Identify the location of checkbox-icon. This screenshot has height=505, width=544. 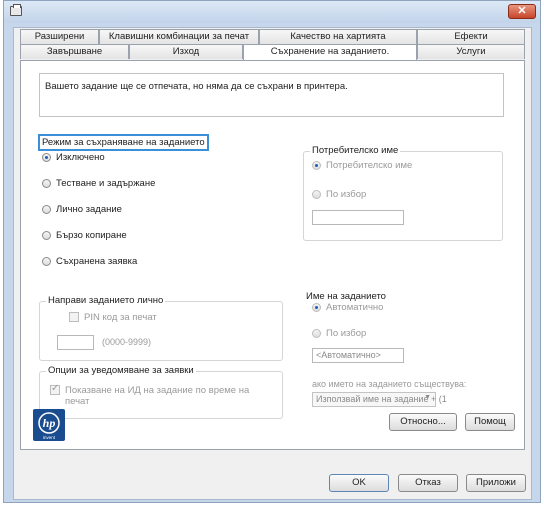
(74, 317).